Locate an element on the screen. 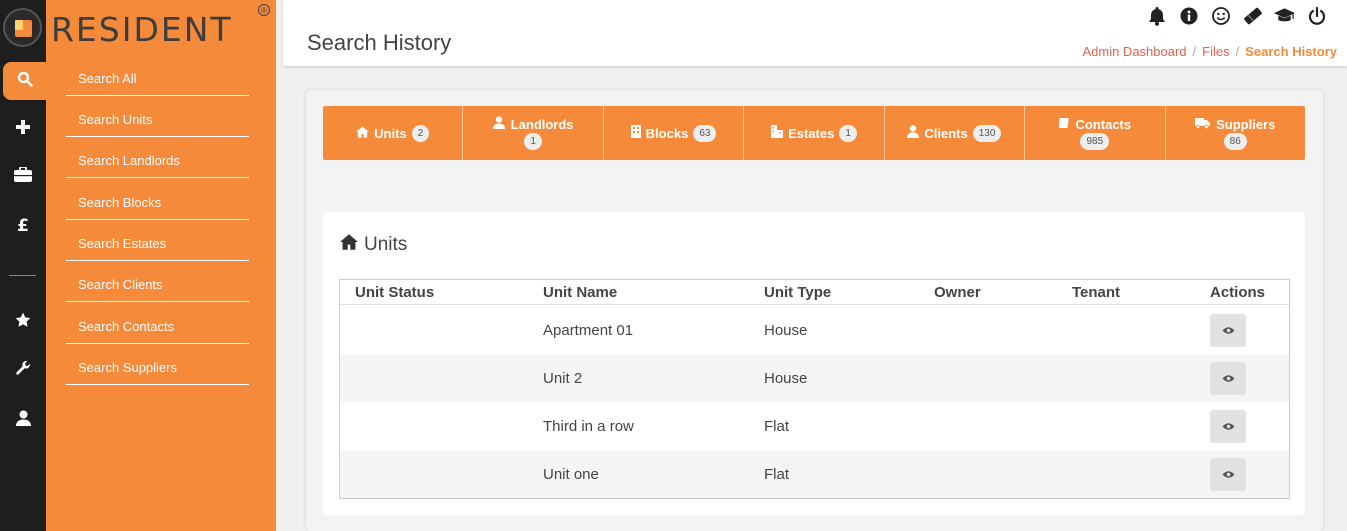 This screenshot has height=531, width=1347. graduation-cap-icon is located at coordinates (1284, 16).